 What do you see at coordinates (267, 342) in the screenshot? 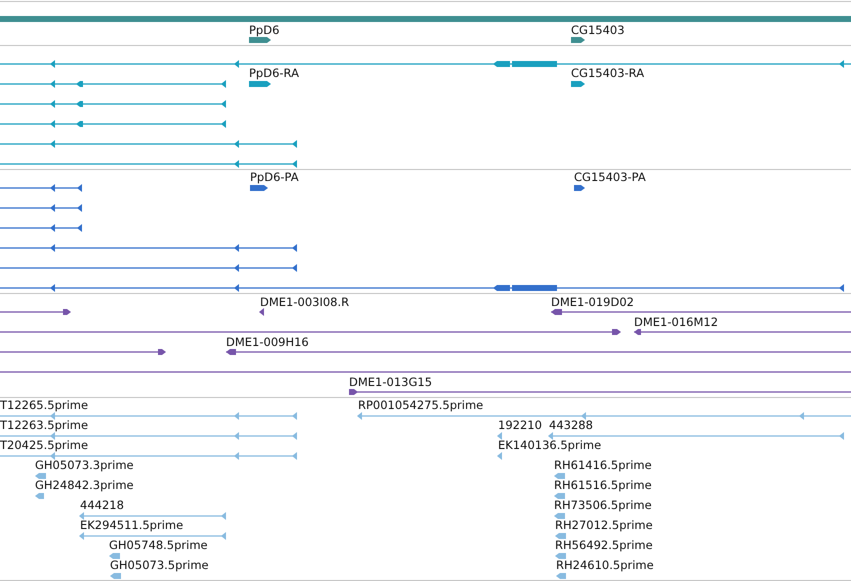
I see `feature-label: DME1-009H16` at bounding box center [267, 342].